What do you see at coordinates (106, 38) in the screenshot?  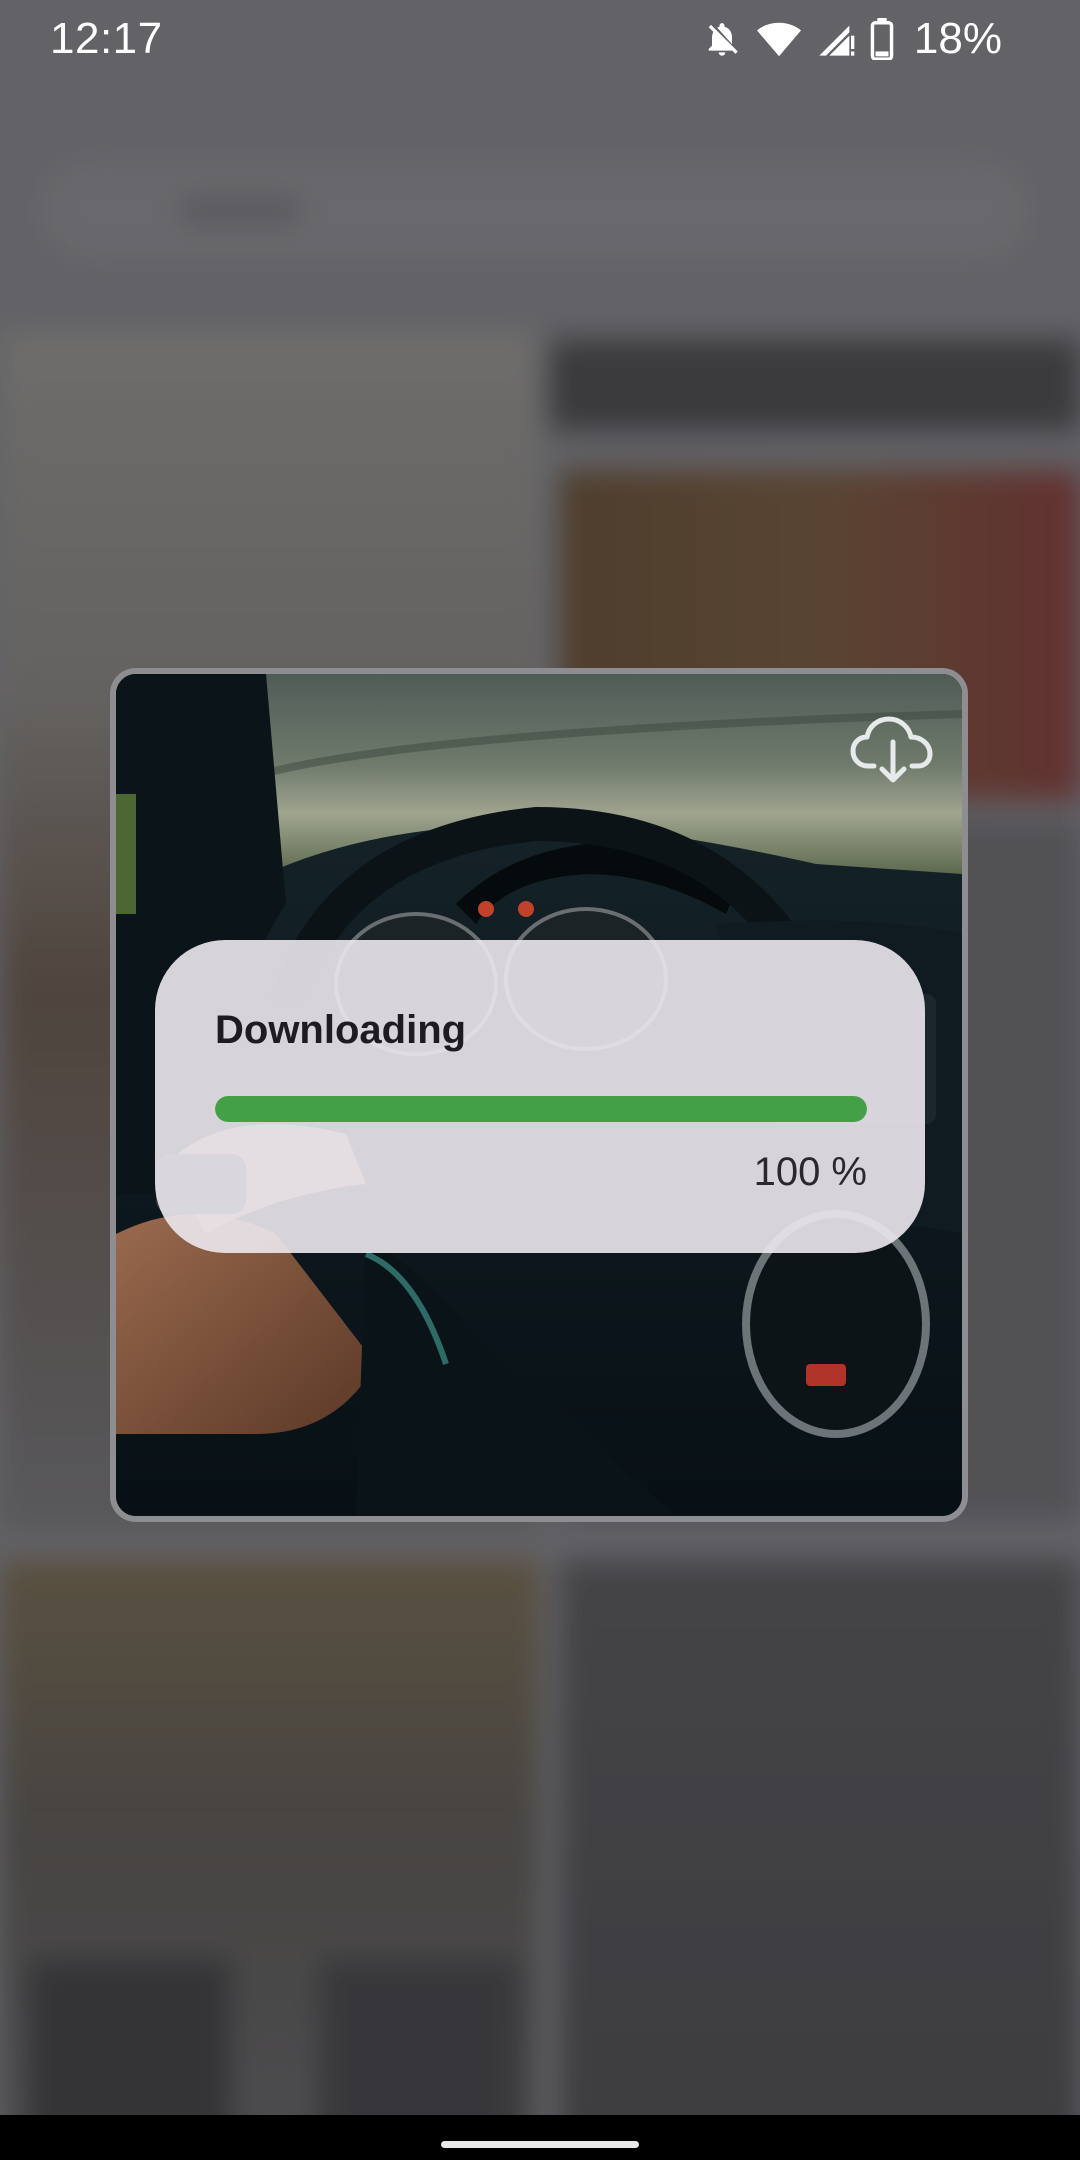 I see `status-time: 12:17` at bounding box center [106, 38].